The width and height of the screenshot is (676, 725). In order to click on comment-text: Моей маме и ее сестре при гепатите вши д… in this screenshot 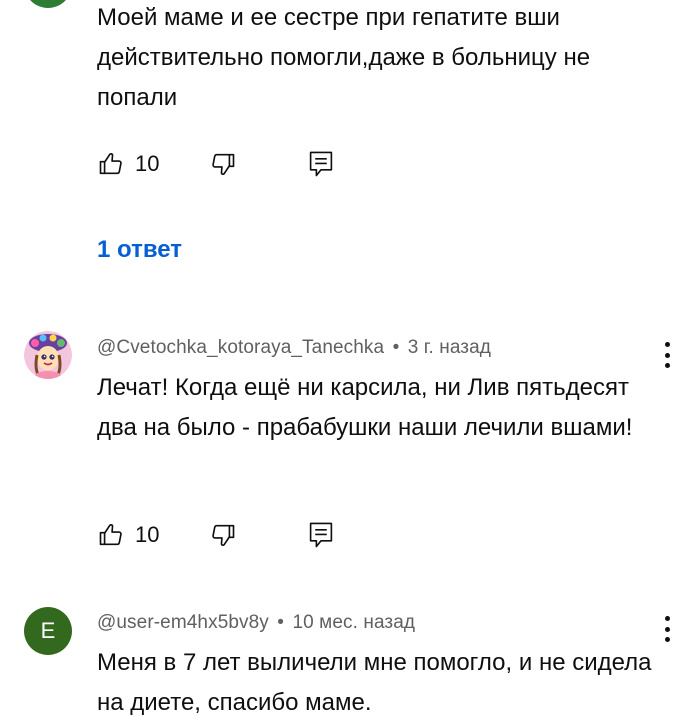, I will do `click(344, 57)`.